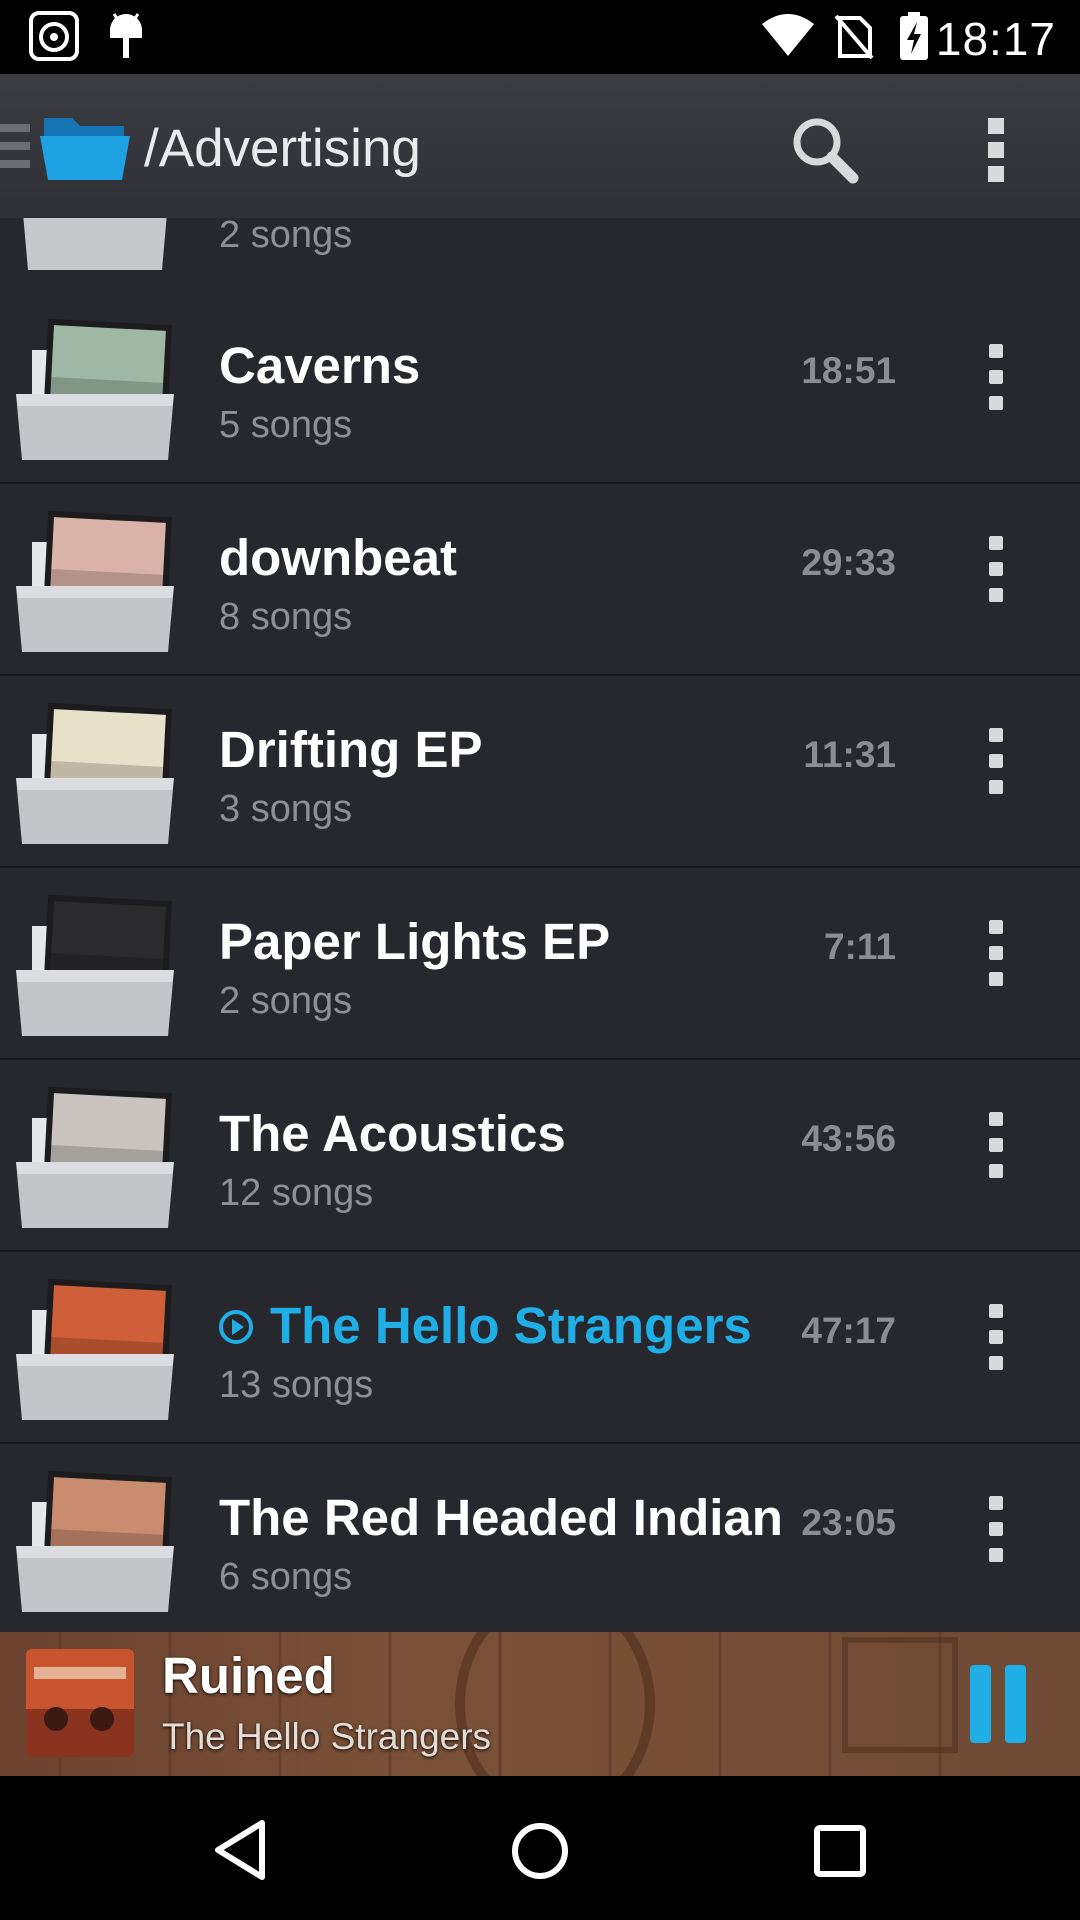 The image size is (1080, 1920). I want to click on android-debug-icon, so click(126, 35).